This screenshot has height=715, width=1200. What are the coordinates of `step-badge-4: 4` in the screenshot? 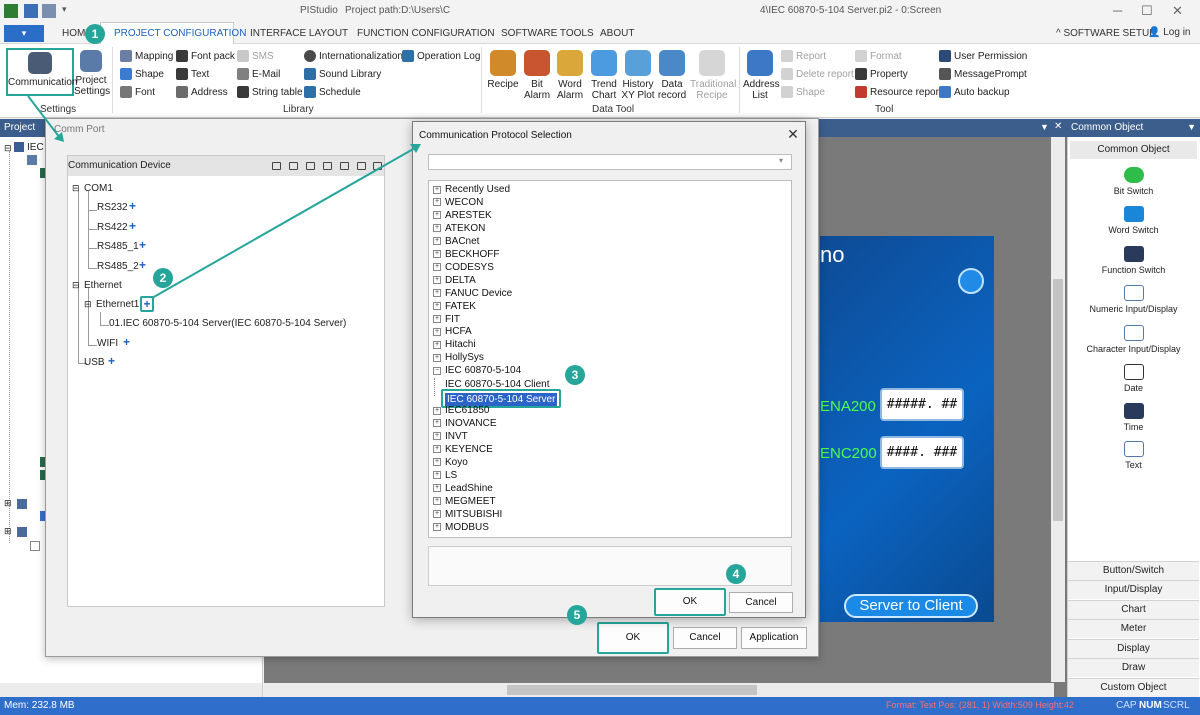 It's located at (736, 574).